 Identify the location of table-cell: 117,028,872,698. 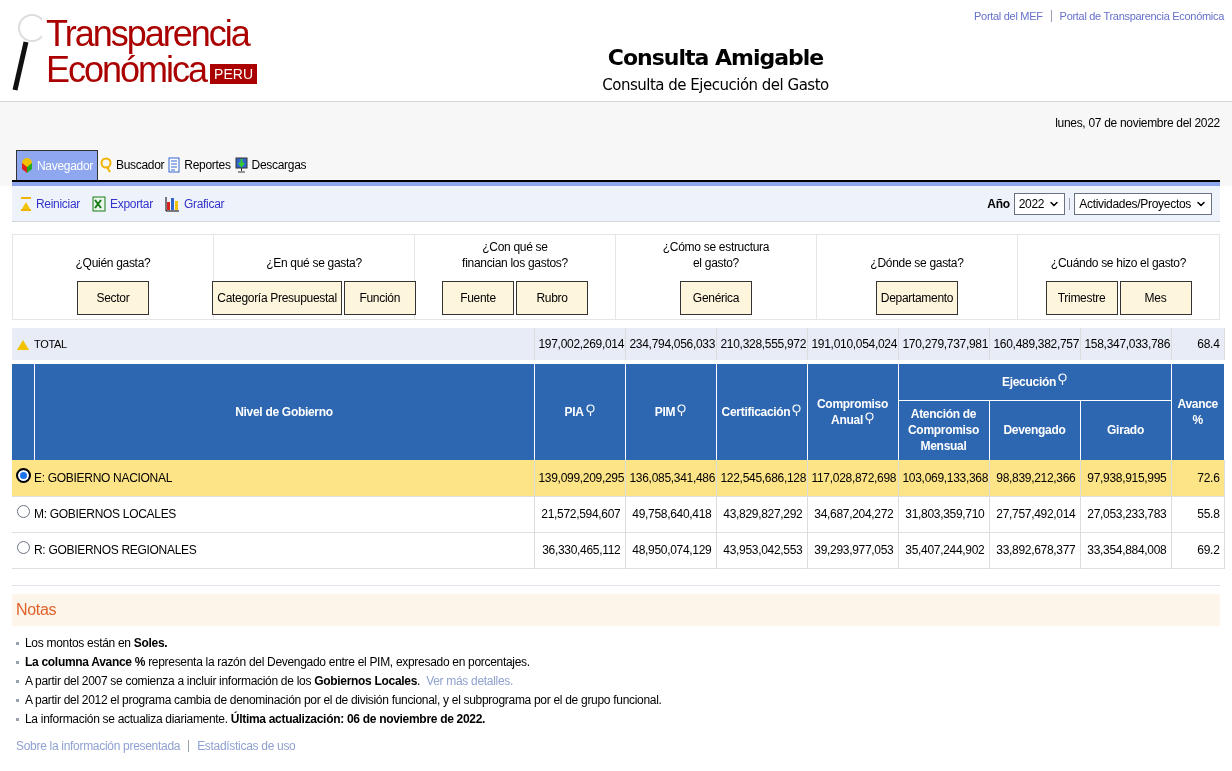
(852, 478).